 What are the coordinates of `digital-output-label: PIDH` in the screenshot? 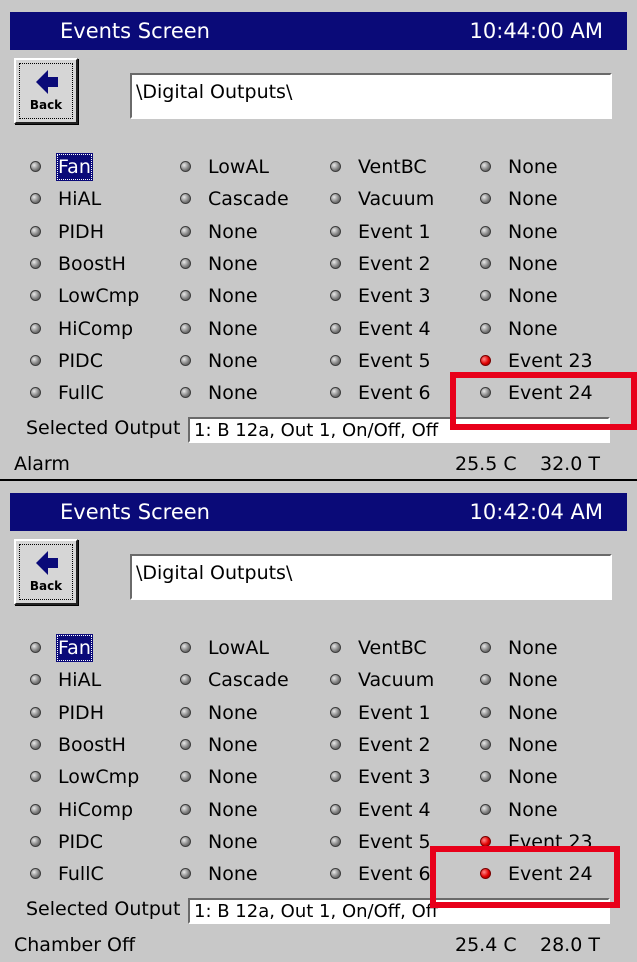 It's located at (81, 712).